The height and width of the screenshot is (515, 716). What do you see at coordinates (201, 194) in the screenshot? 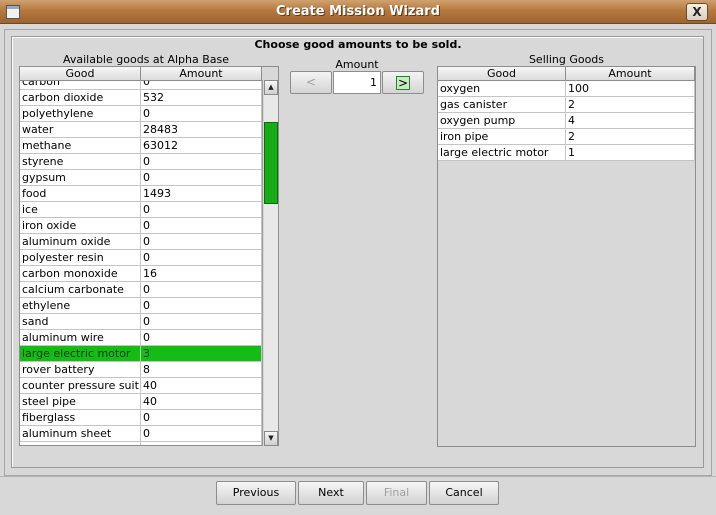
I see `amount-cell: 1493` at bounding box center [201, 194].